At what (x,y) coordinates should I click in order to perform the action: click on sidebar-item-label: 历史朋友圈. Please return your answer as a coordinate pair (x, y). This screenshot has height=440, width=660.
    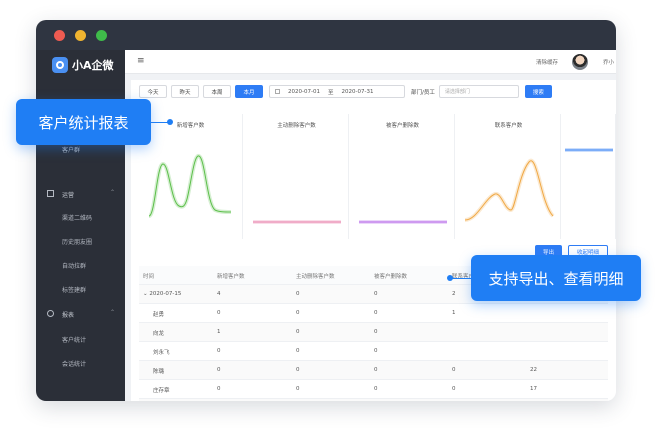
    Looking at the image, I should click on (77, 242).